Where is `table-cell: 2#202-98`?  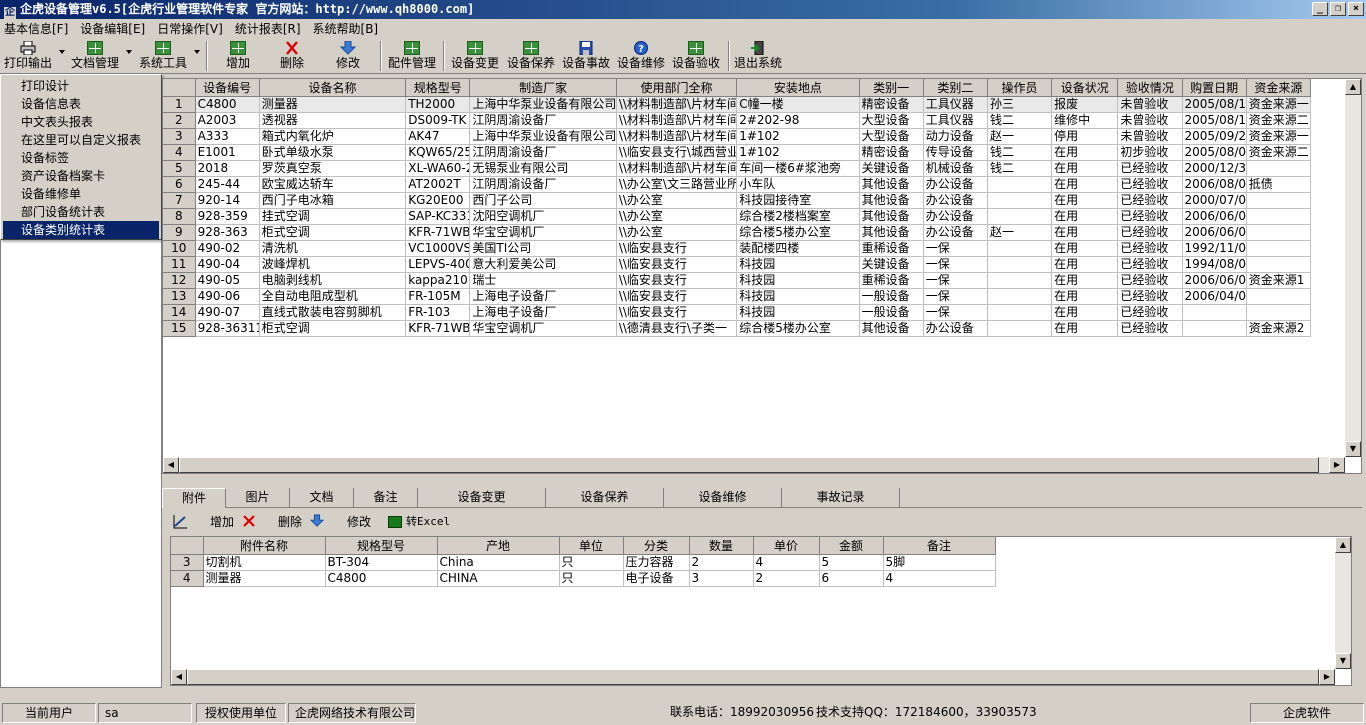
table-cell: 2#202-98 is located at coordinates (798, 120).